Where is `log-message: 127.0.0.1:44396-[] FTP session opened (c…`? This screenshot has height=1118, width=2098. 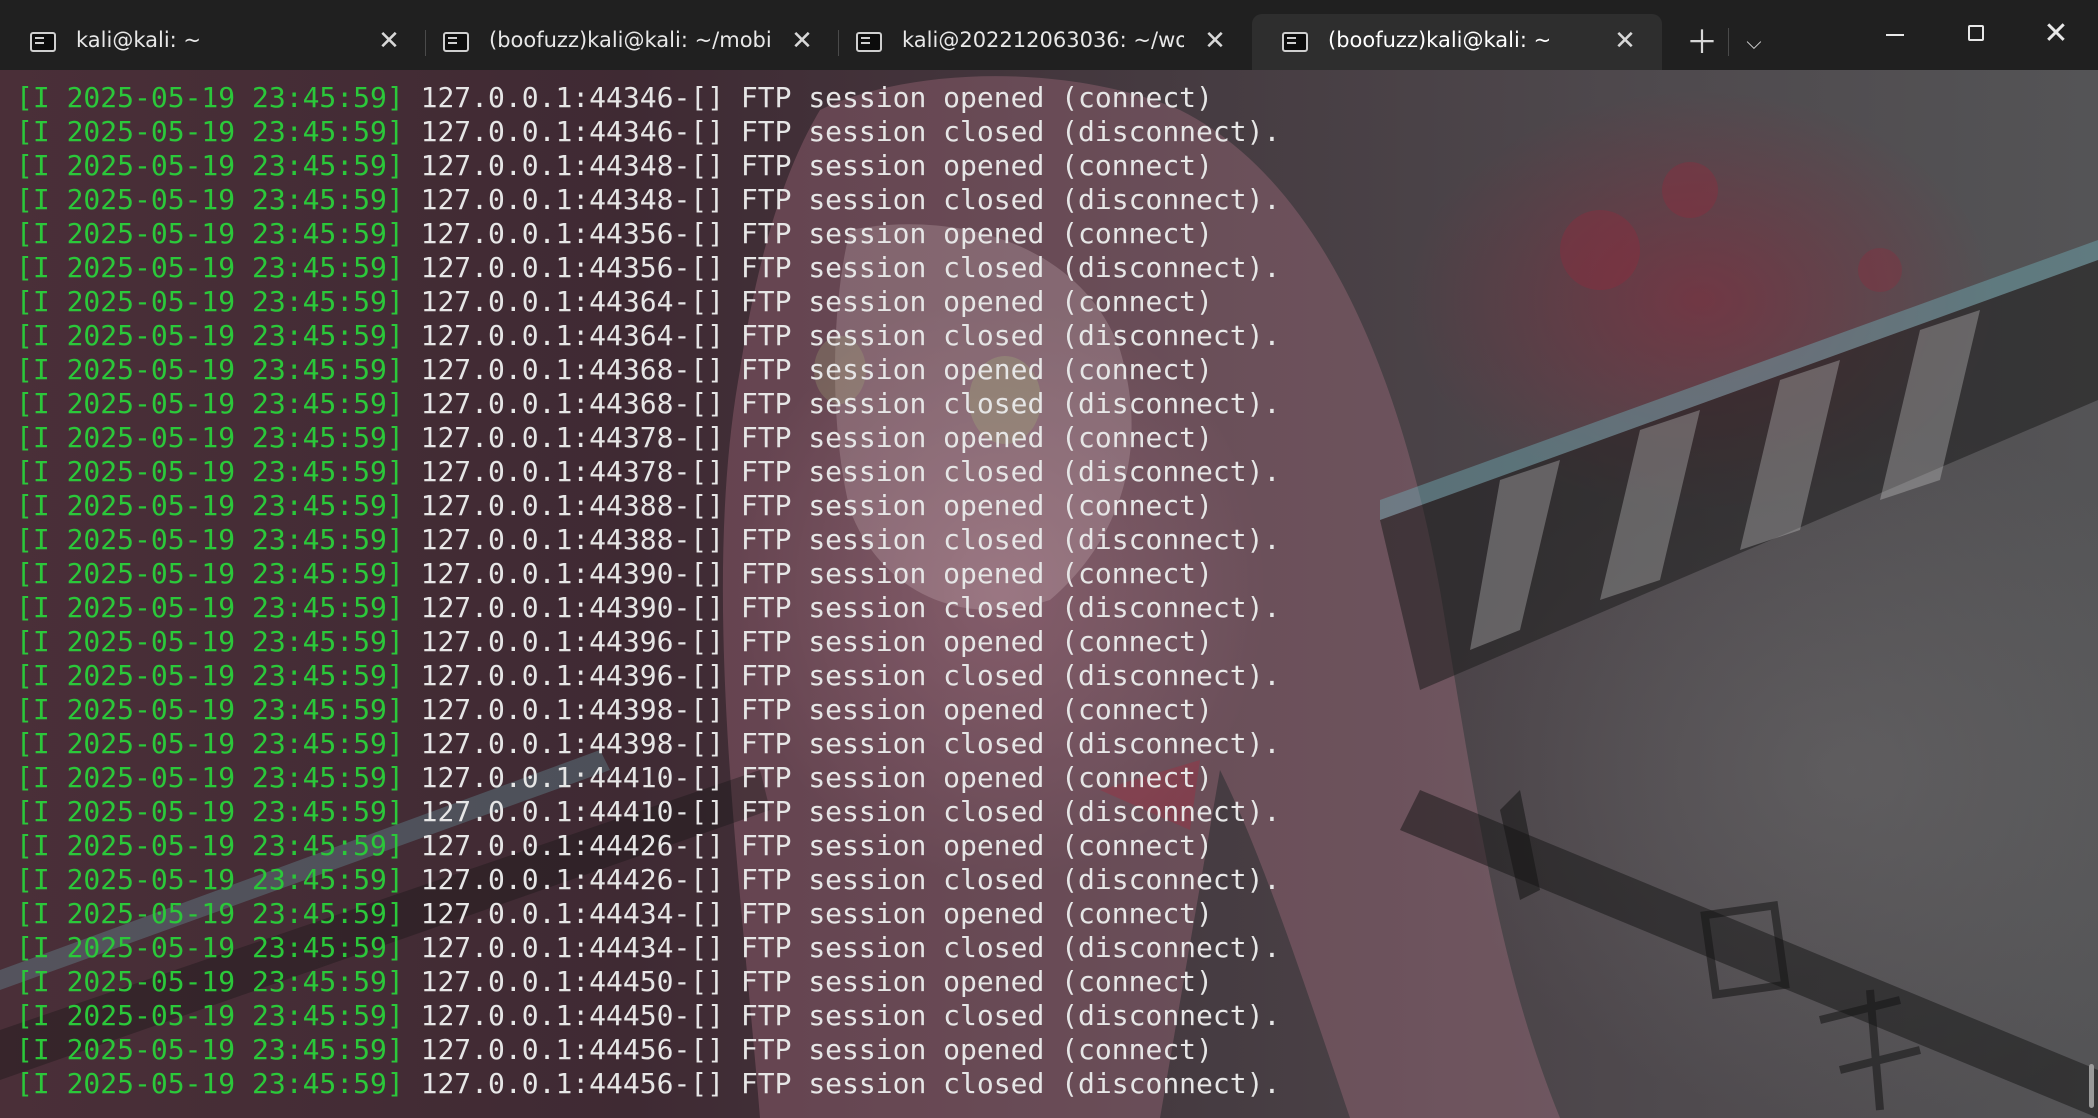
log-message: 127.0.0.1:44396-[] FTP session opened (c… is located at coordinates (808, 641).